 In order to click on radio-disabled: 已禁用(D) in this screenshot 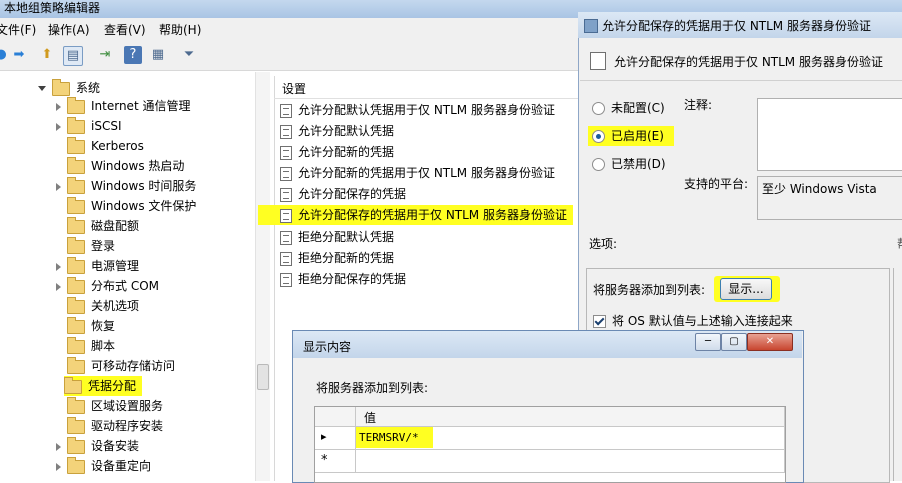, I will do `click(629, 164)`.